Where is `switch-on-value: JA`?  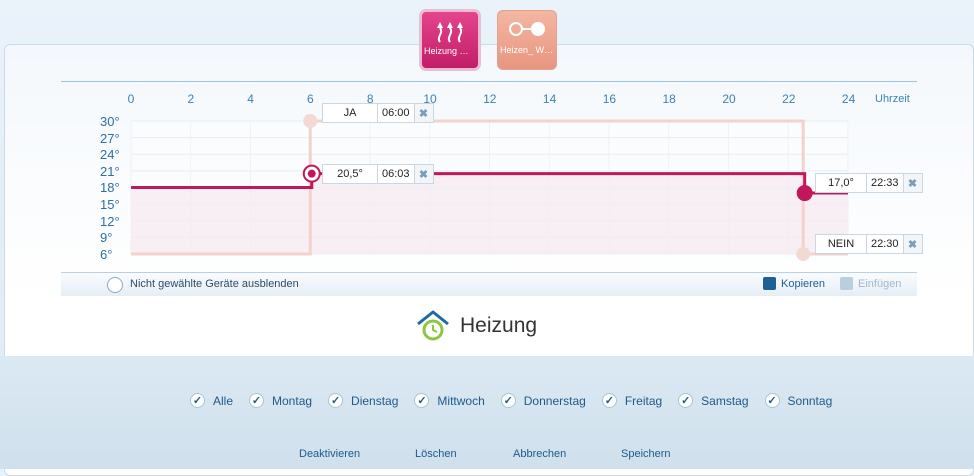
switch-on-value: JA is located at coordinates (350, 113).